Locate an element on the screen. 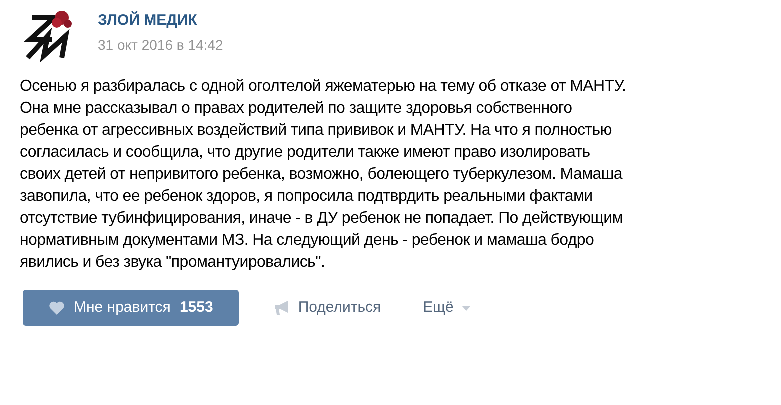 This screenshot has width=781, height=405. post-text-line: нормативным документами МЗ. На следующий день - ребенок и мамаша бодро is located at coordinates (308, 241).